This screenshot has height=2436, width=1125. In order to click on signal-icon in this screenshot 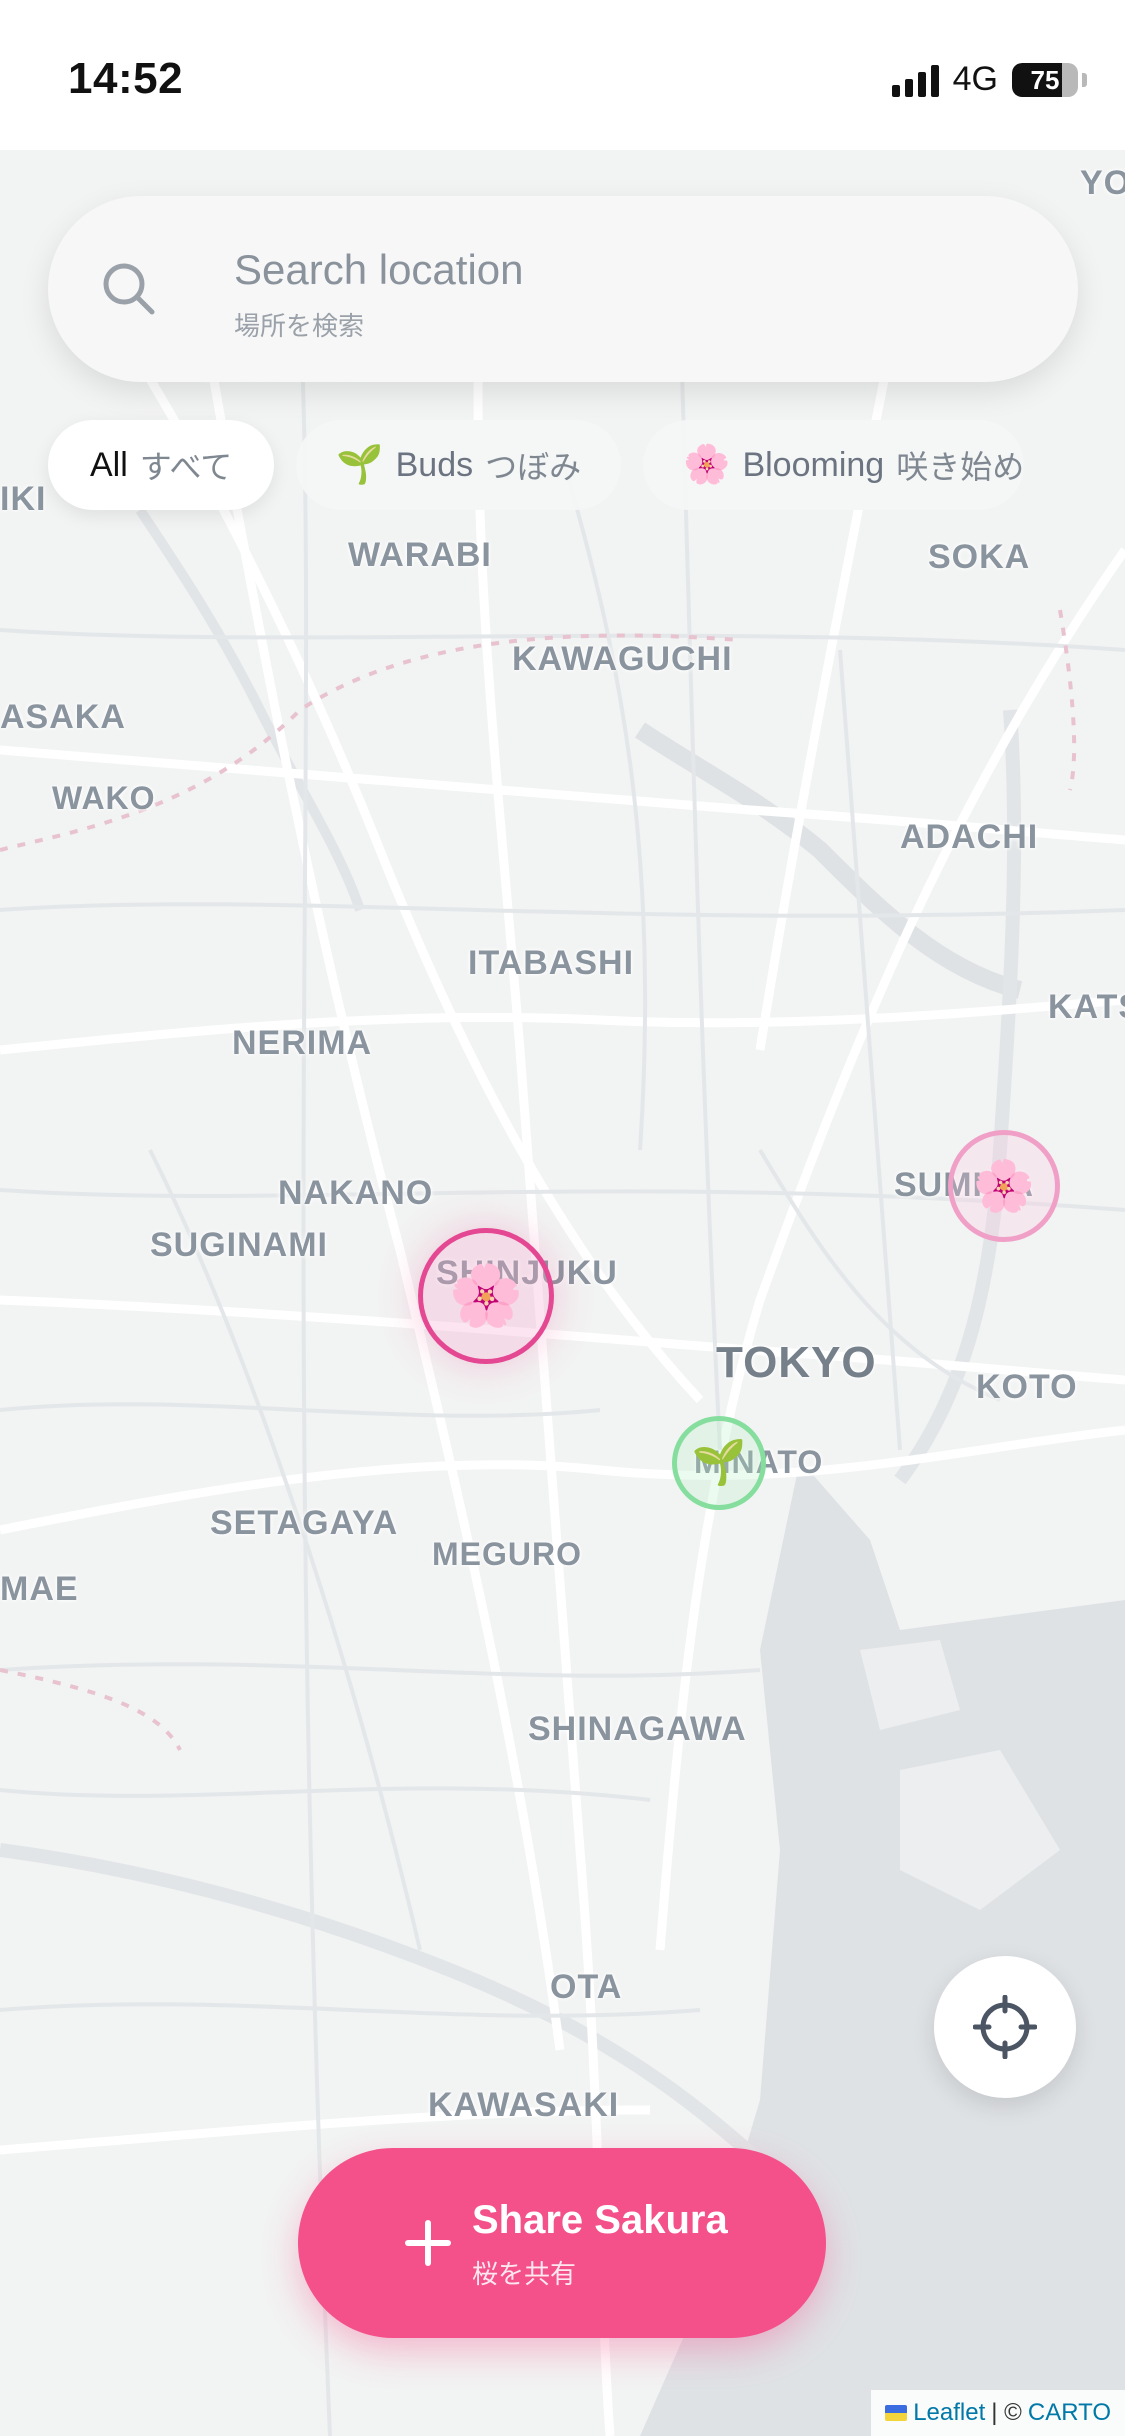, I will do `click(915, 80)`.